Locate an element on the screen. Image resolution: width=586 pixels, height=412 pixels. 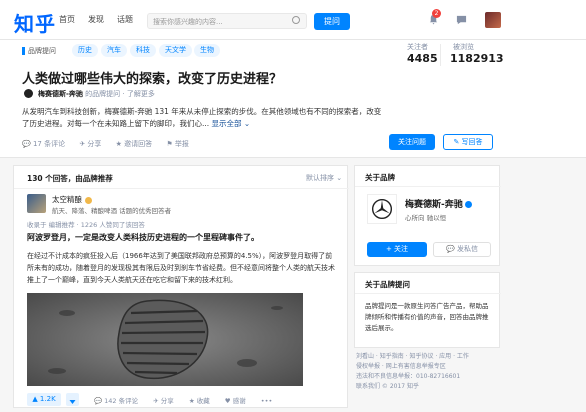
answer-comments-link: 💬 142 条评论 is located at coordinates (116, 401).